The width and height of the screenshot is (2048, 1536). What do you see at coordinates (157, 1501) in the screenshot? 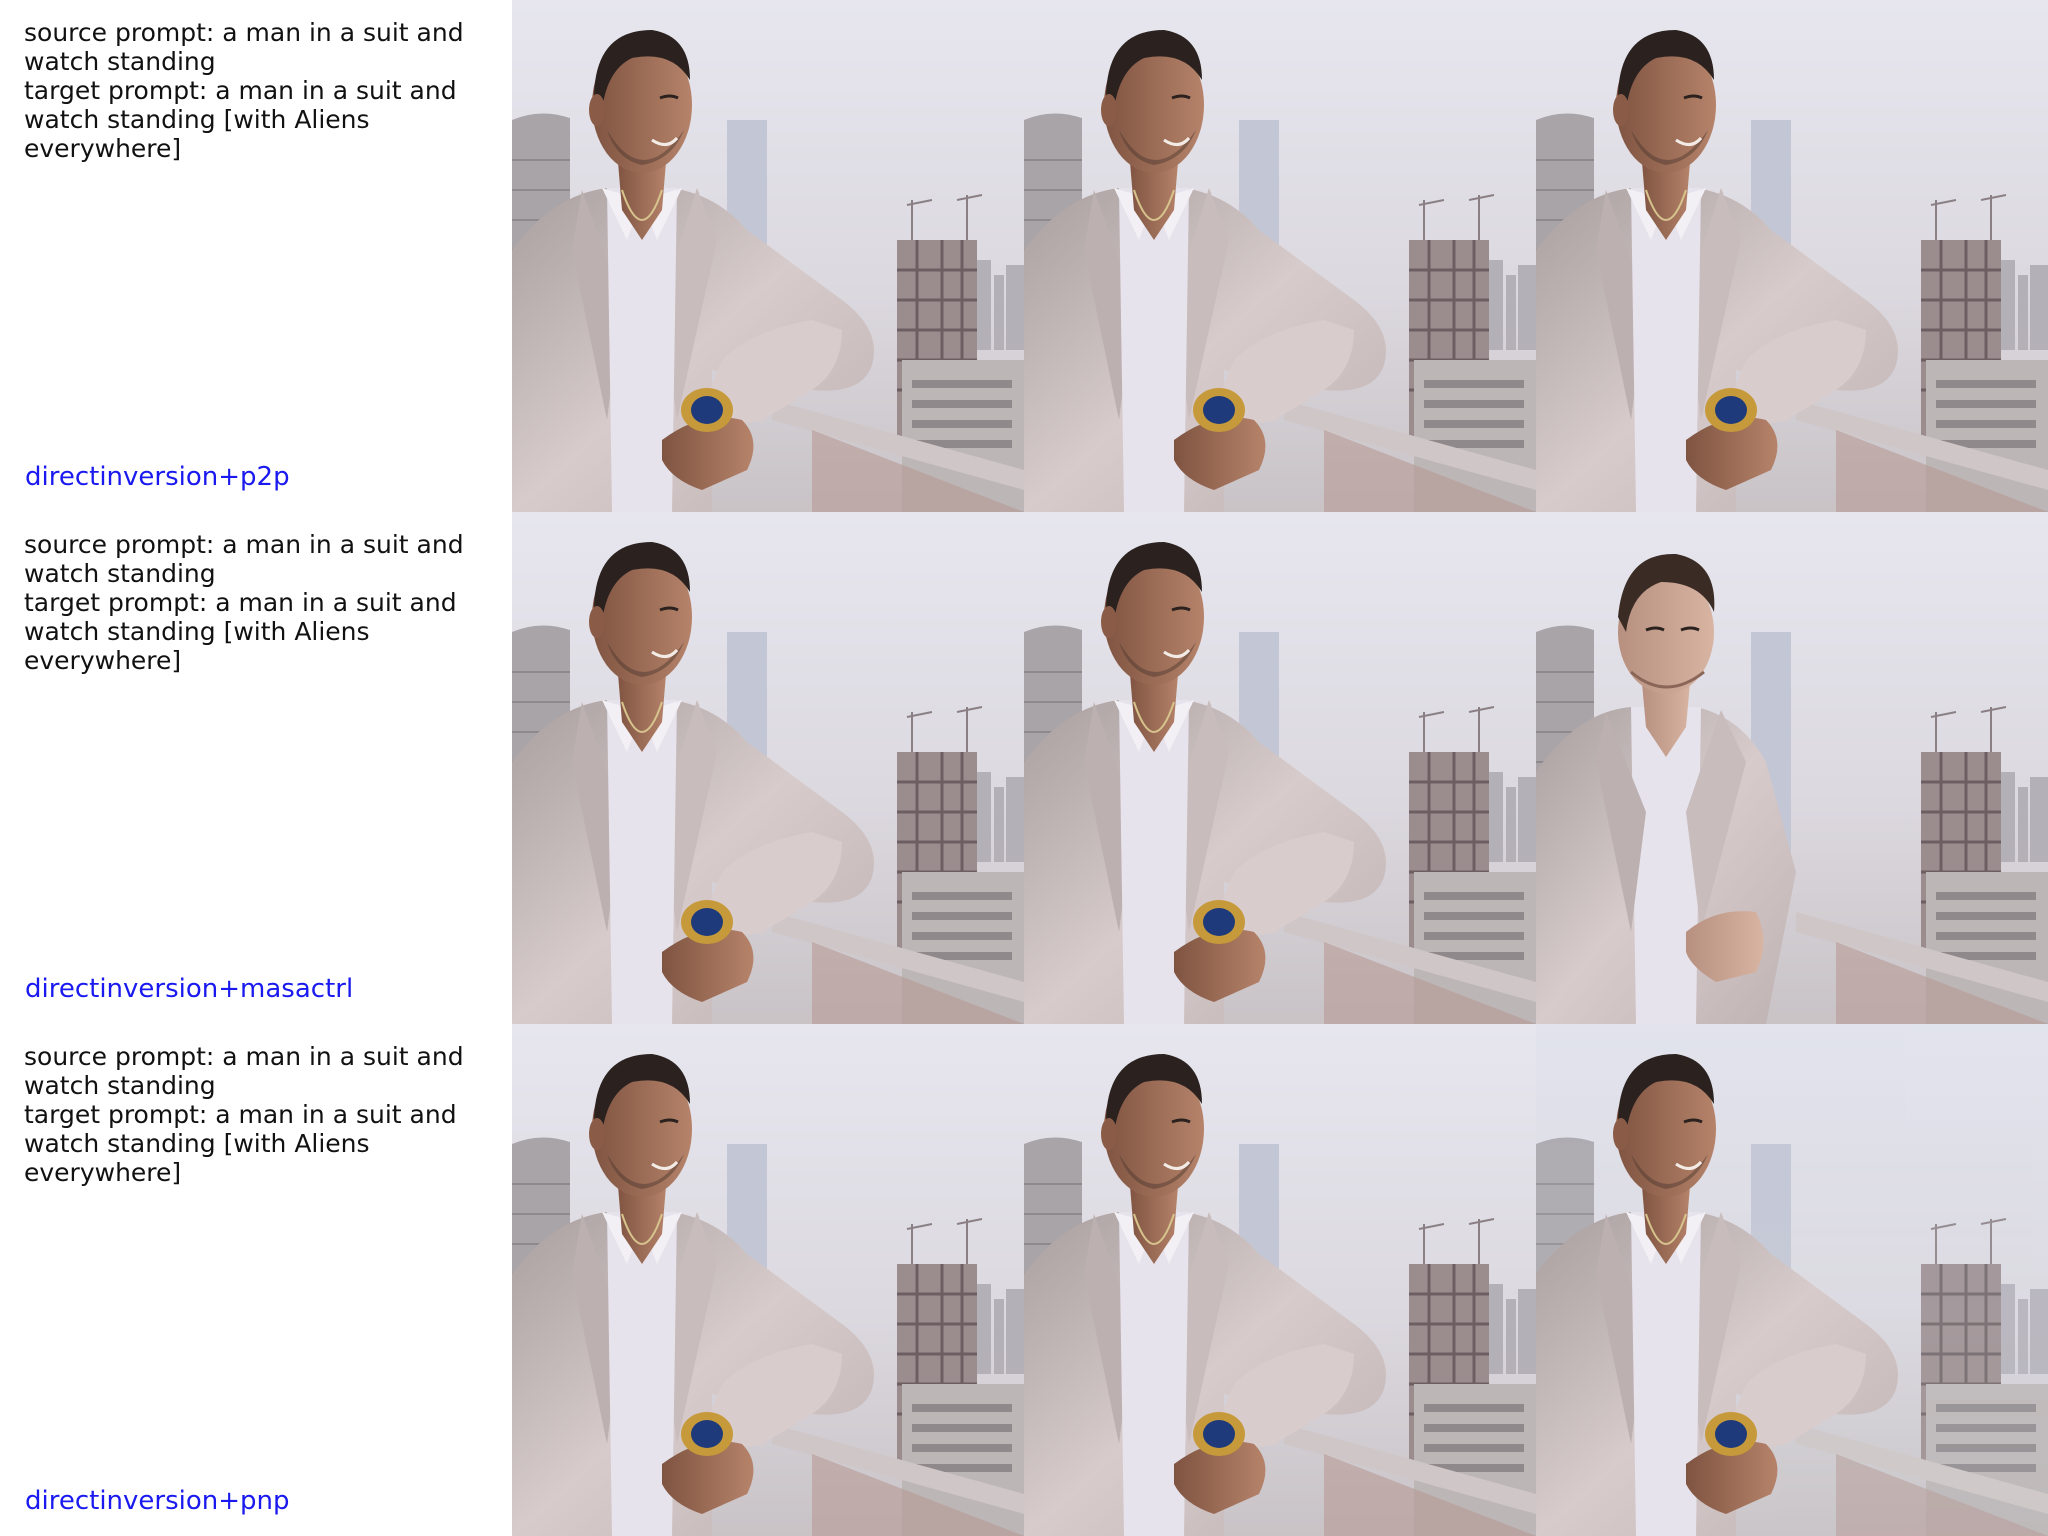
I see `method-label: directinversion+pnp` at bounding box center [157, 1501].